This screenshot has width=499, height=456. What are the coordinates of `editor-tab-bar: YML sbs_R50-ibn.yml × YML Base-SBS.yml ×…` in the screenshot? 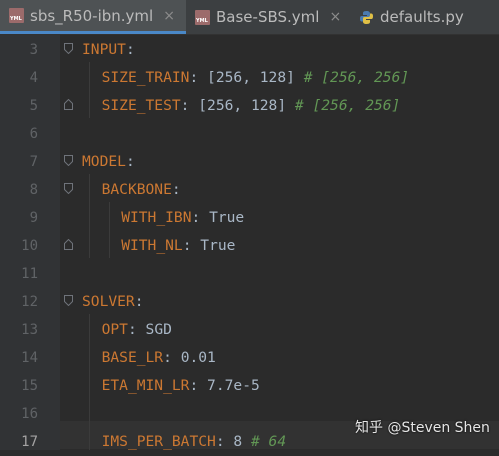 It's located at (249, 17).